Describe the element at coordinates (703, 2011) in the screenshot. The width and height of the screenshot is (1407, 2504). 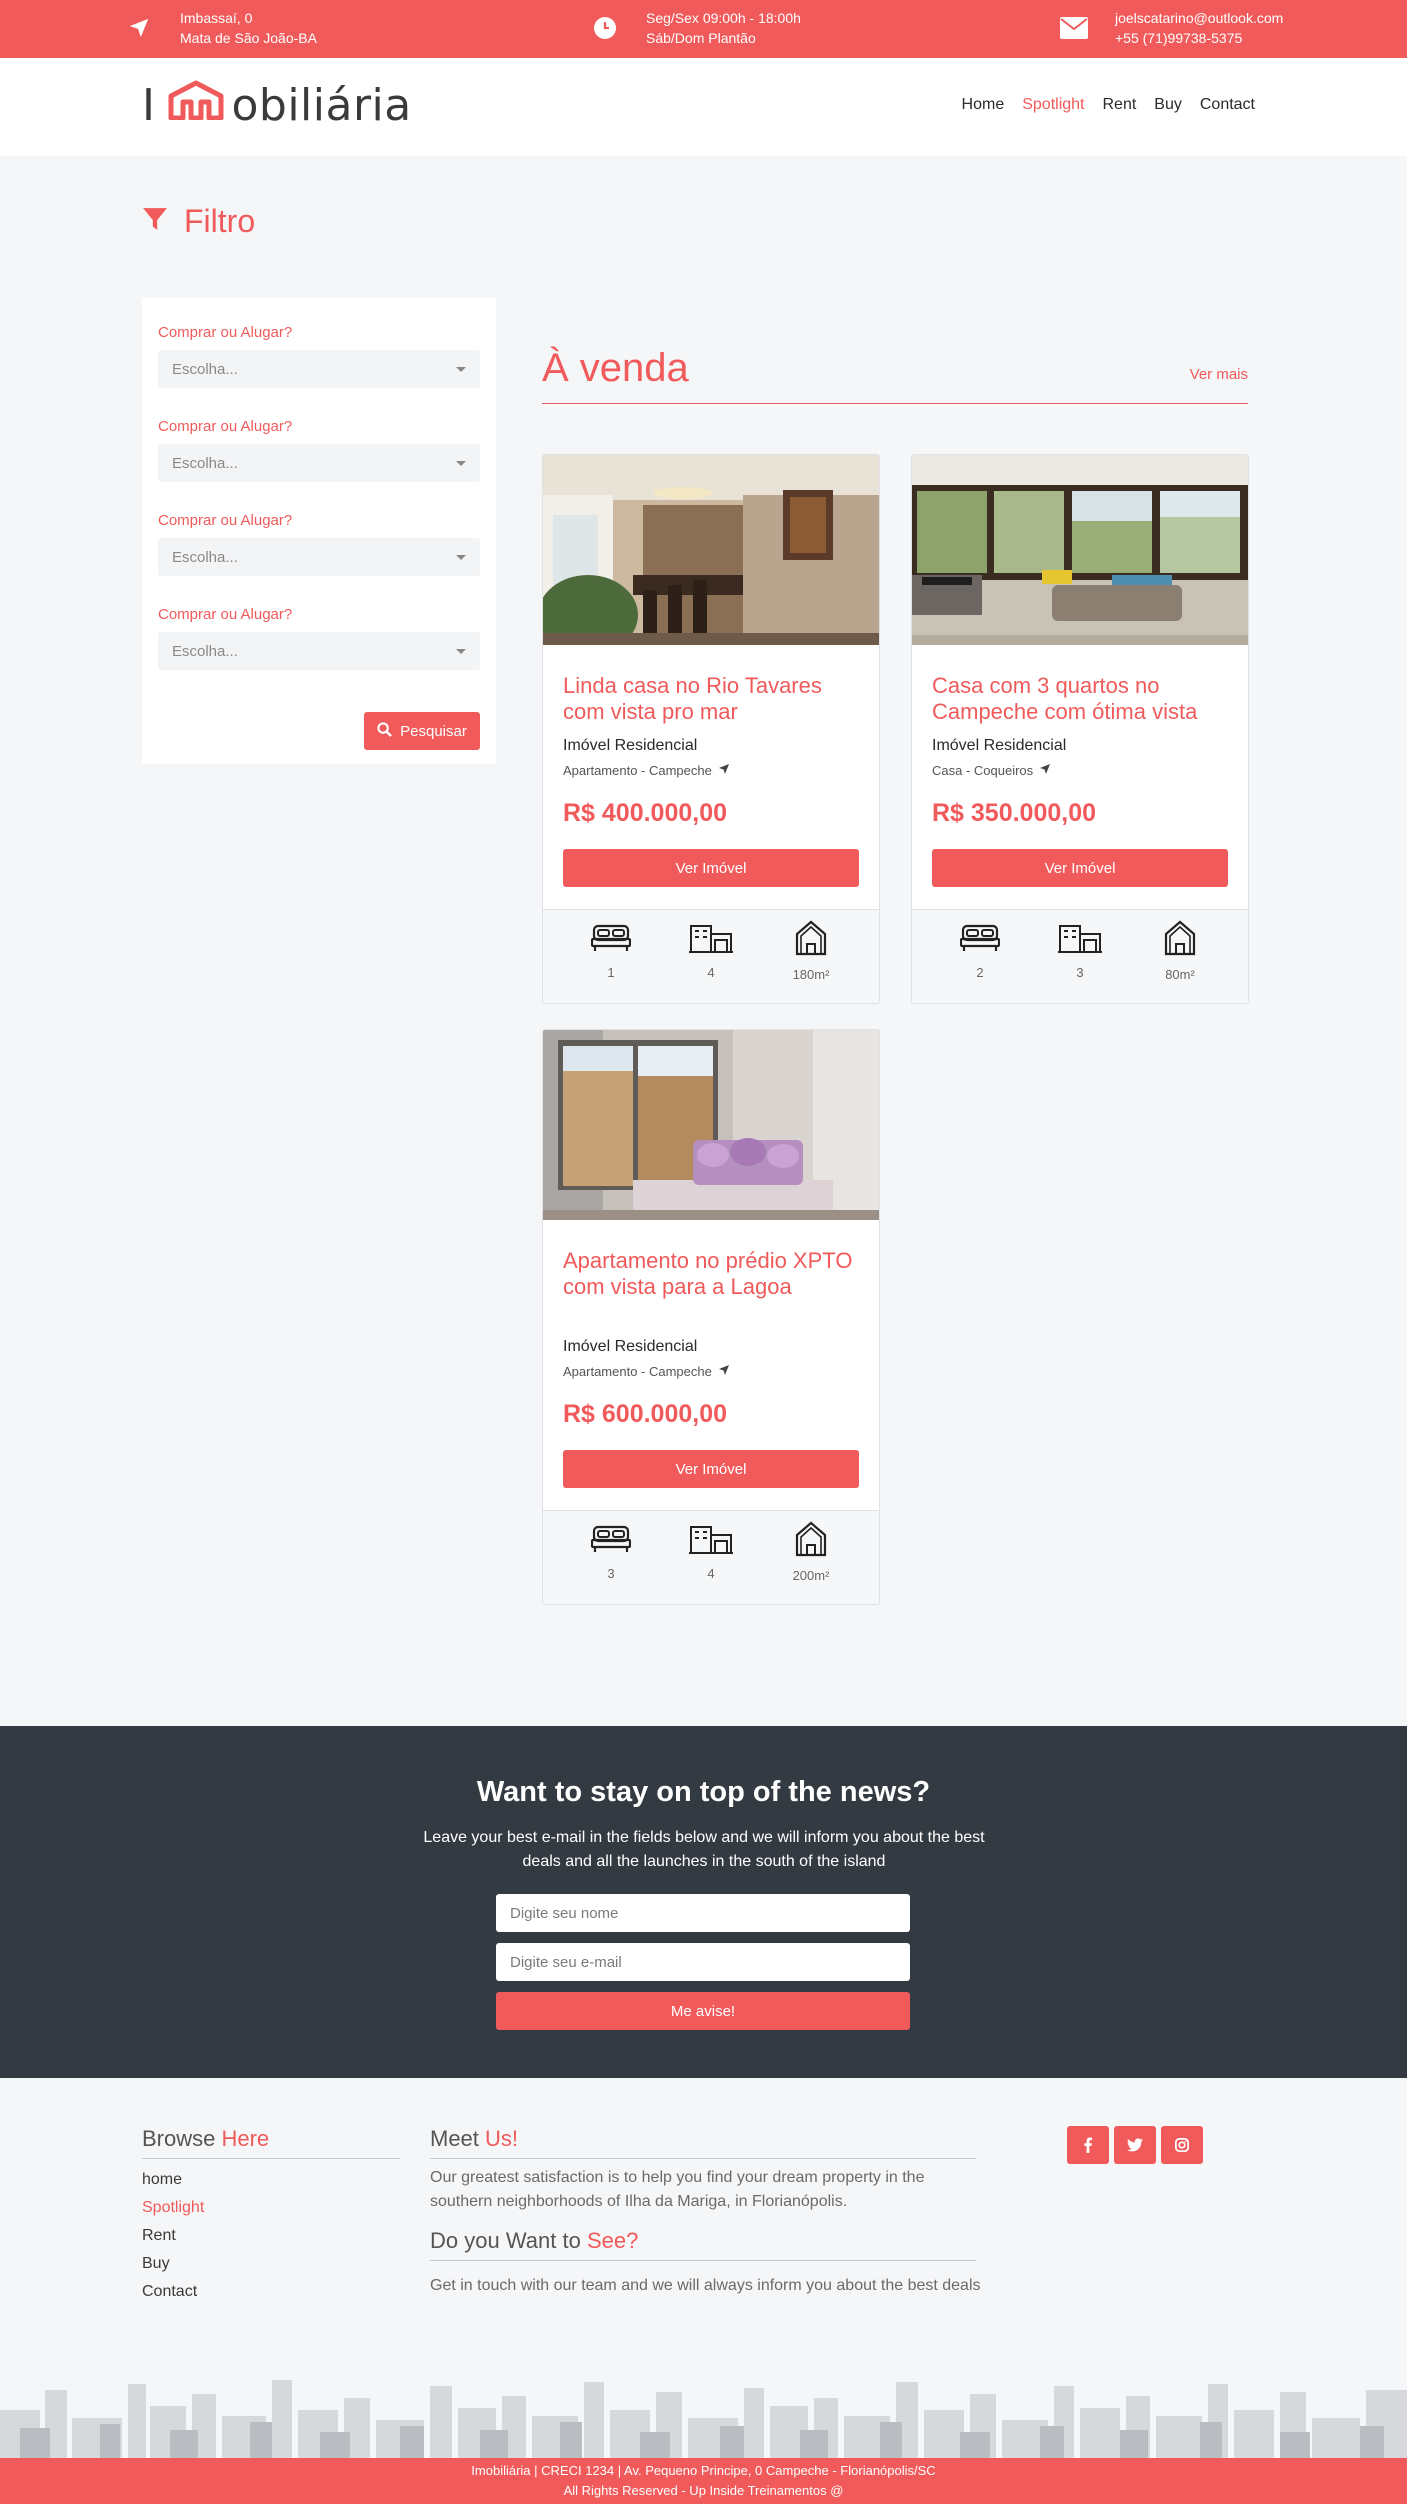
I see `newsletter-submit-button: Me avise!` at that location.